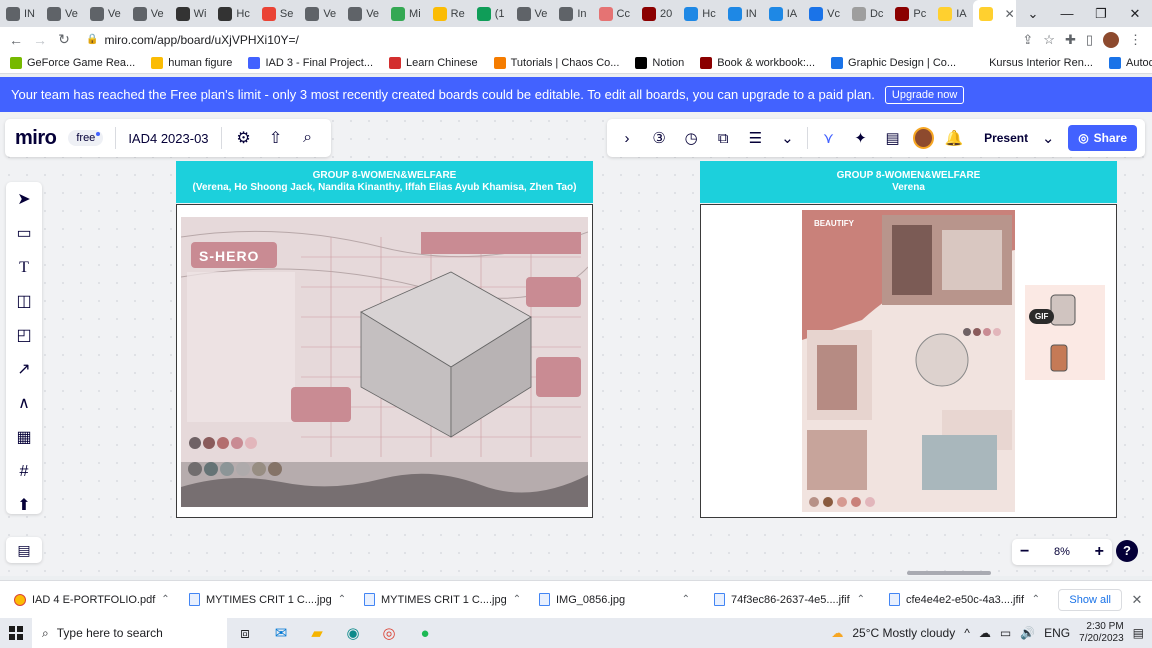  Describe the element at coordinates (1027, 40) in the screenshot. I see `share-page-icon: ⇪` at that location.